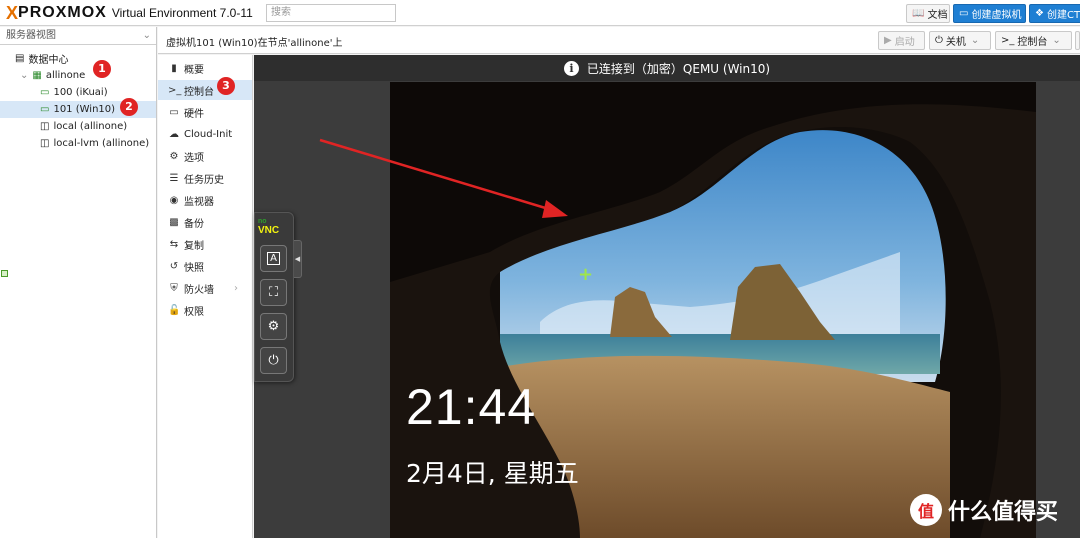 The height and width of the screenshot is (538, 1080). What do you see at coordinates (492, 473) in the screenshot?
I see `lock-screen-date: 2月4日, 星期五` at bounding box center [492, 473].